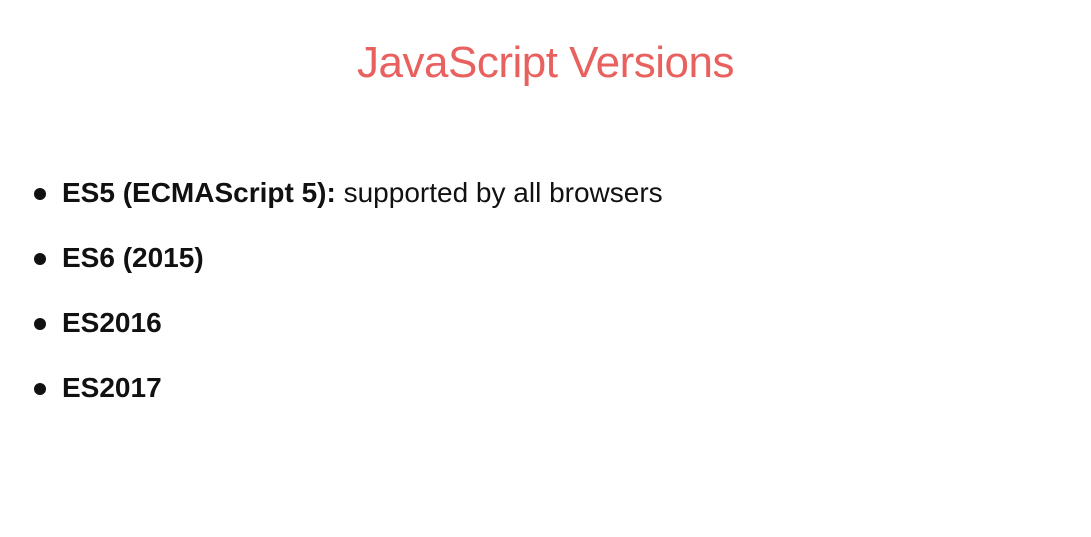 This screenshot has width=1091, height=537. Describe the element at coordinates (348, 399) in the screenshot. I see `list-item: ES2017` at that location.